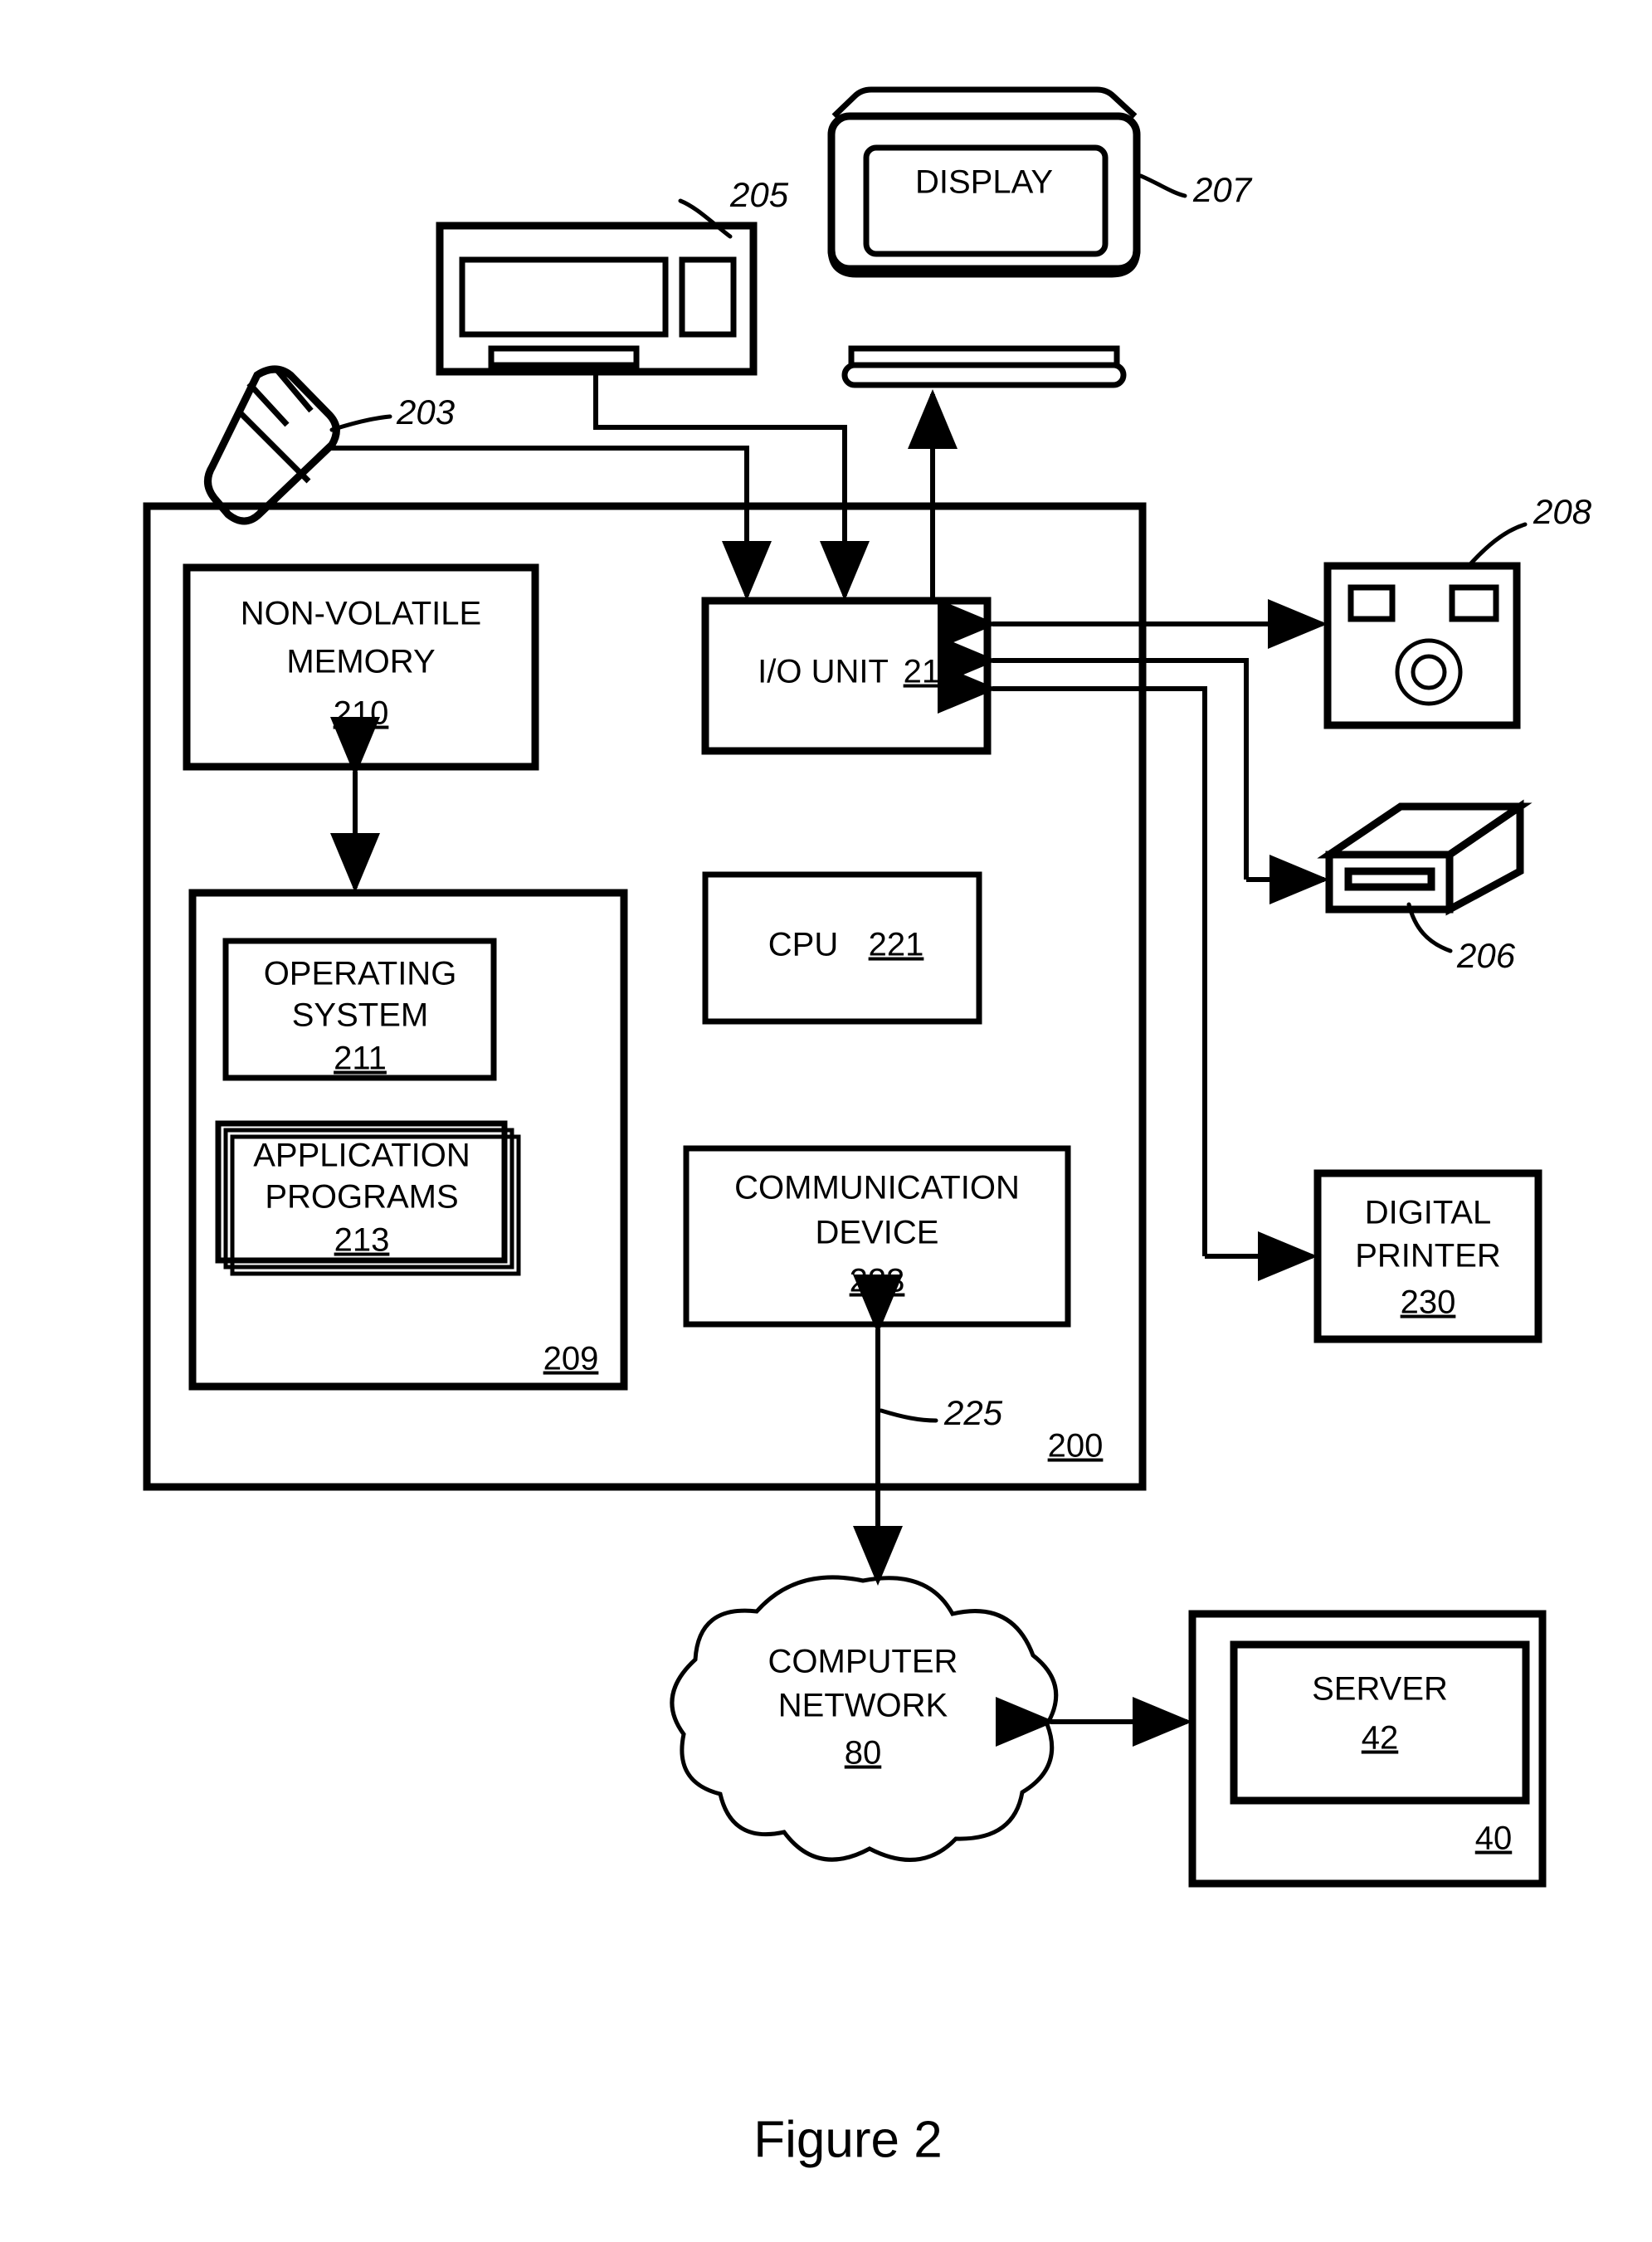  I want to click on memory-container-ref: 209, so click(571, 1359).